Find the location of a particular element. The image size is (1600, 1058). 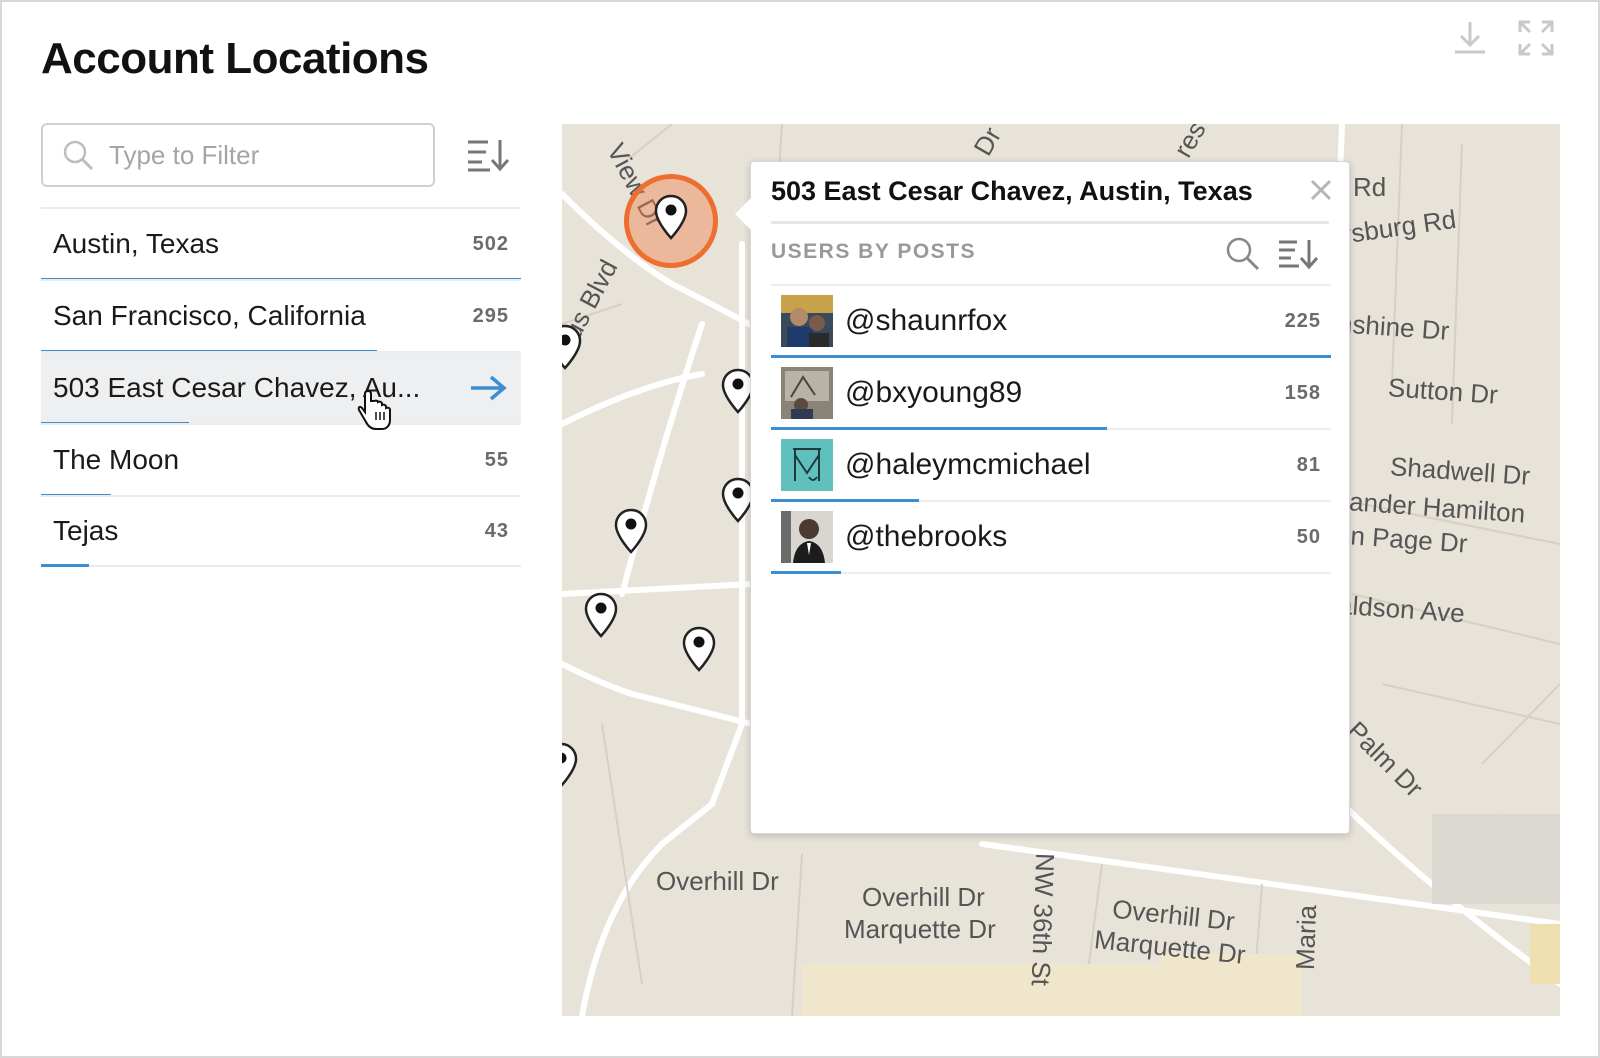

user-handle: @thebrooks is located at coordinates (926, 536).